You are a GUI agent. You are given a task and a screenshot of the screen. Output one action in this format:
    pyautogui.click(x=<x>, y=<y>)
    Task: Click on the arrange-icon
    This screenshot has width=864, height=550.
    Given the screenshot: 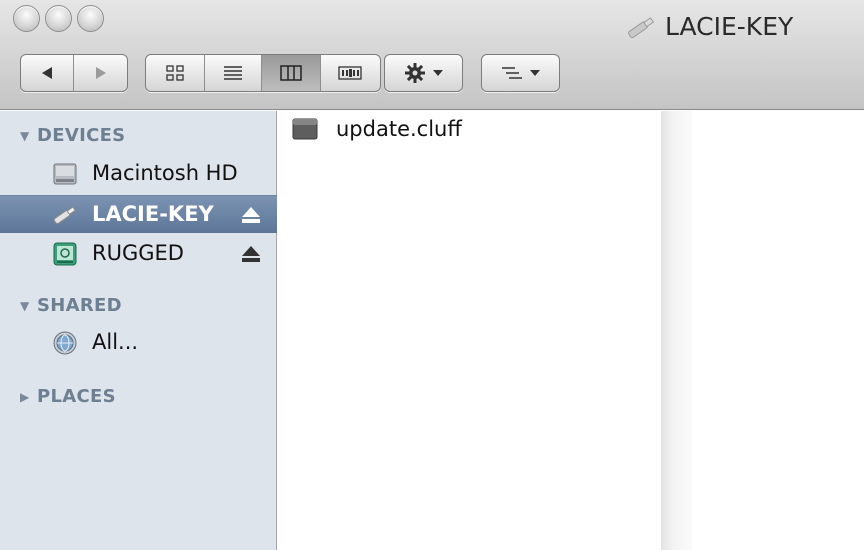 What is the action you would take?
    pyautogui.click(x=511, y=73)
    